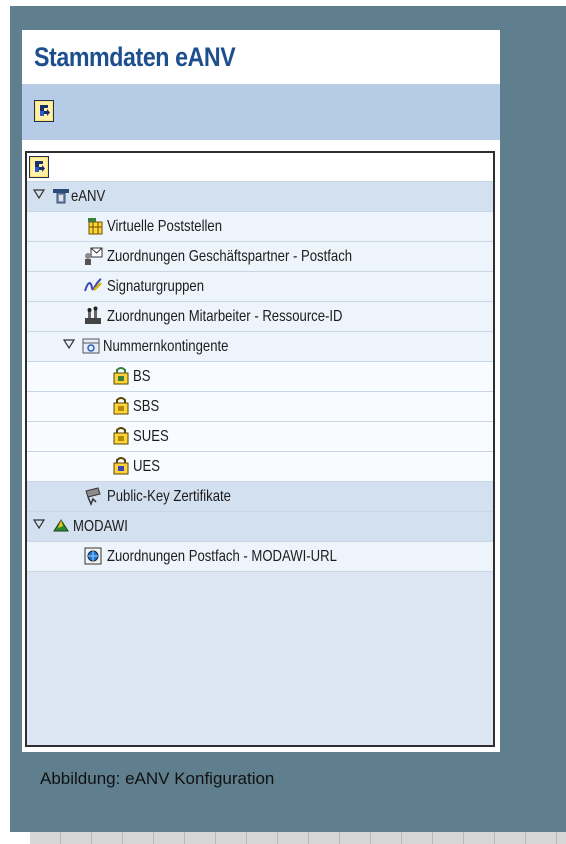 This screenshot has height=844, width=566. I want to click on modawi-node-icon, so click(61, 525).